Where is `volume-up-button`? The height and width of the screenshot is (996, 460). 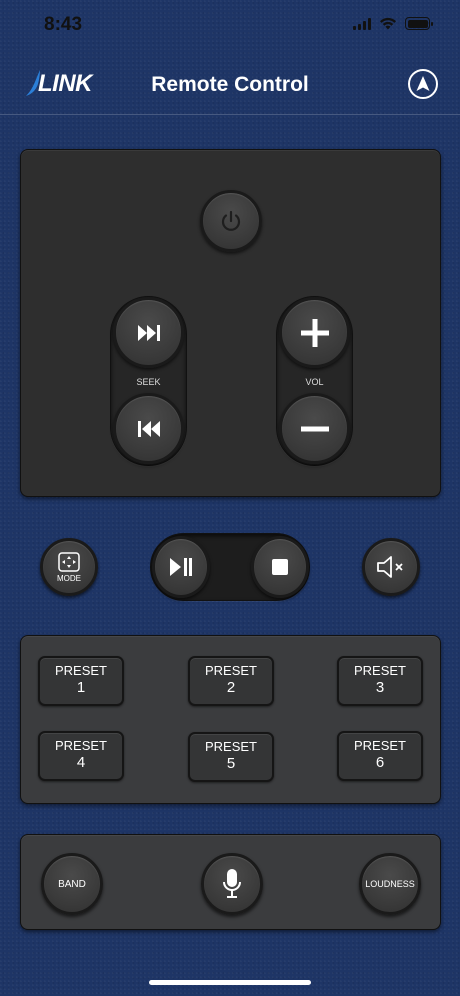 volume-up-button is located at coordinates (314, 332).